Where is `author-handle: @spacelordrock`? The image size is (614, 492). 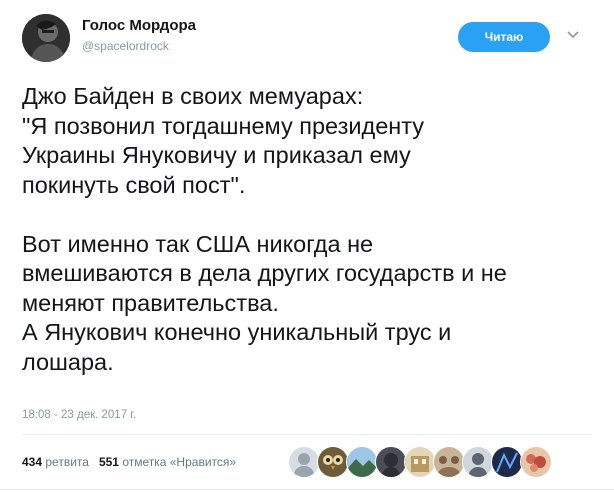
author-handle: @spacelordrock is located at coordinates (125, 46).